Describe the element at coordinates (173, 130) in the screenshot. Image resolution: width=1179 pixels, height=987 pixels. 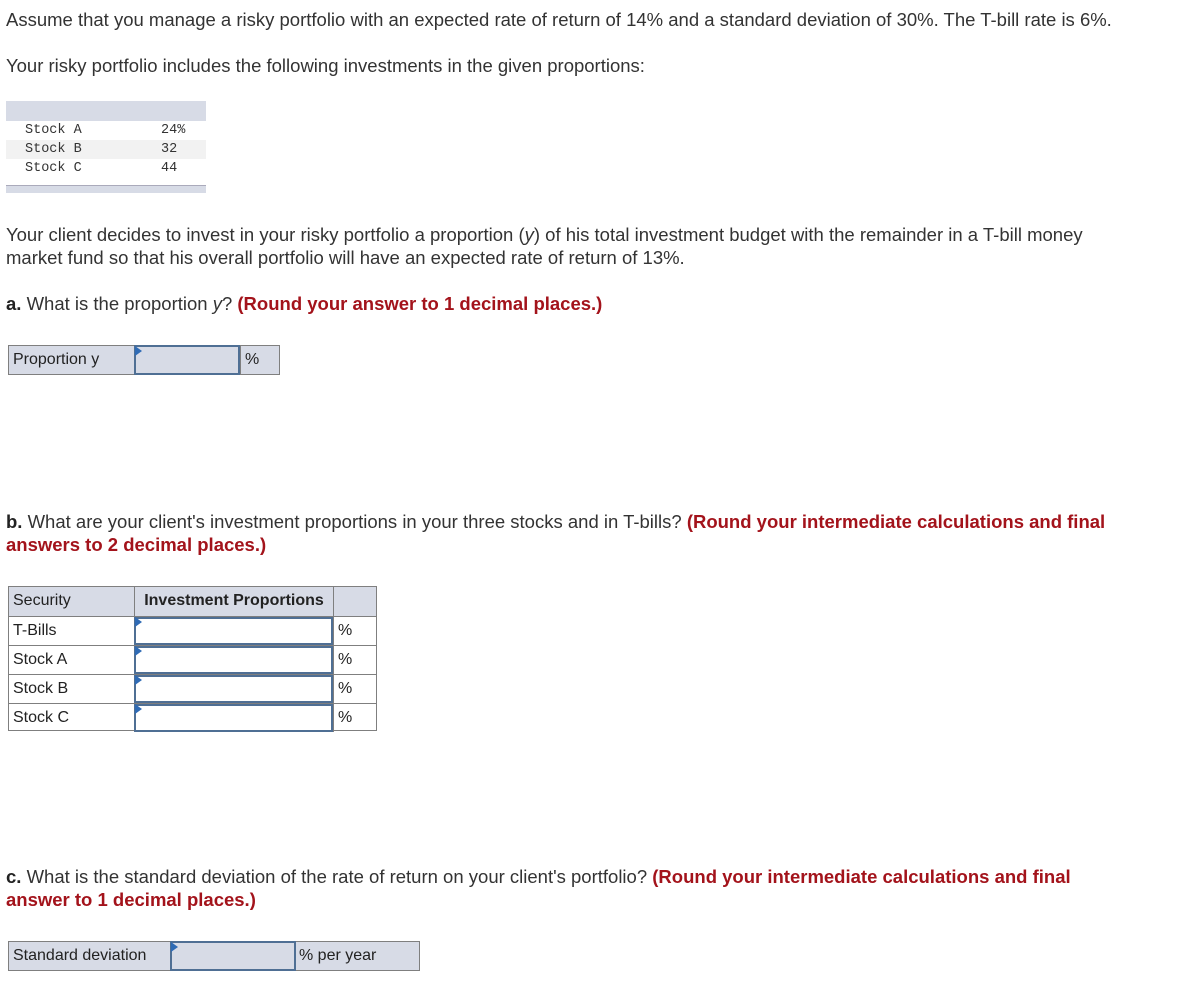
I see `given-row-value: 24%` at that location.